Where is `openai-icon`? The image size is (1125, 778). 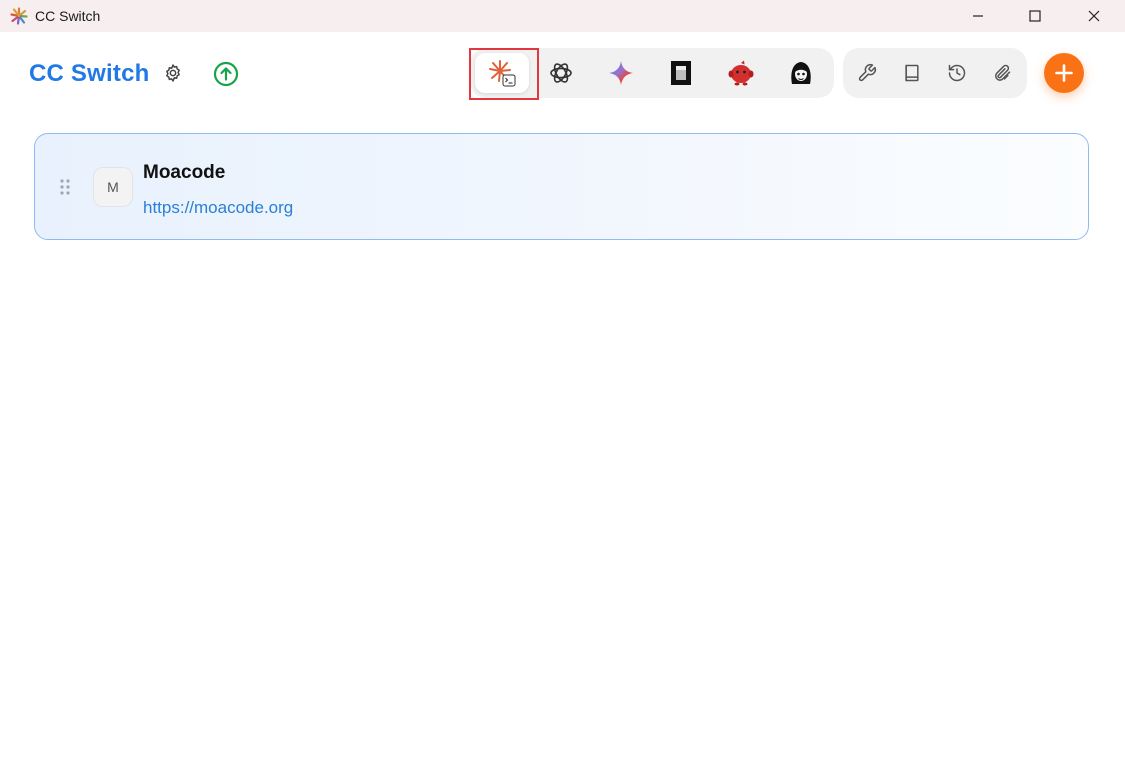 openai-icon is located at coordinates (561, 73).